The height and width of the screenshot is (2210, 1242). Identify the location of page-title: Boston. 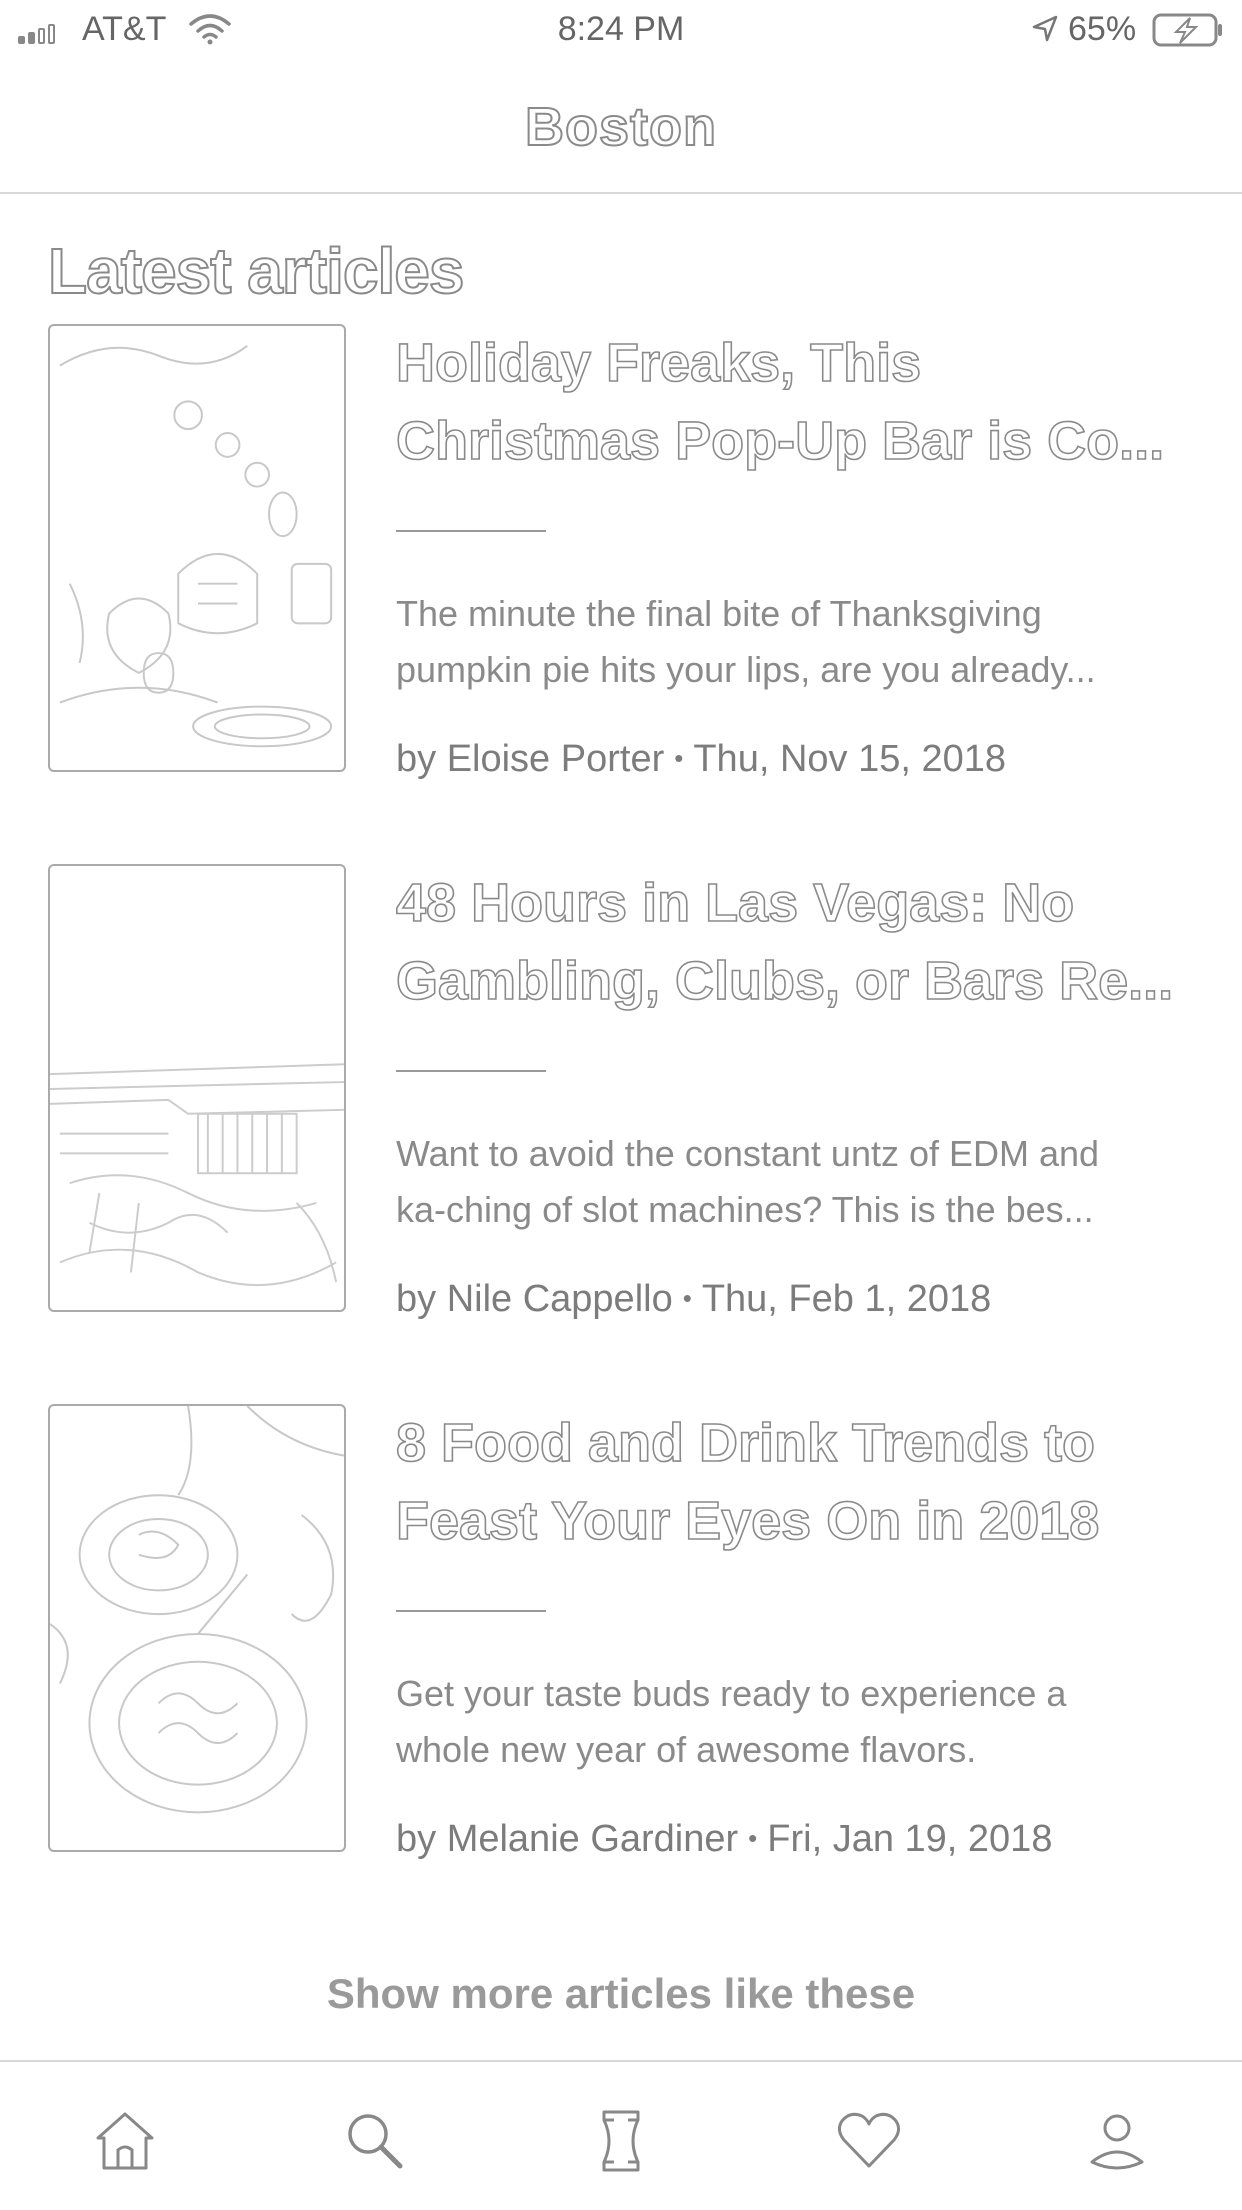
(620, 127).